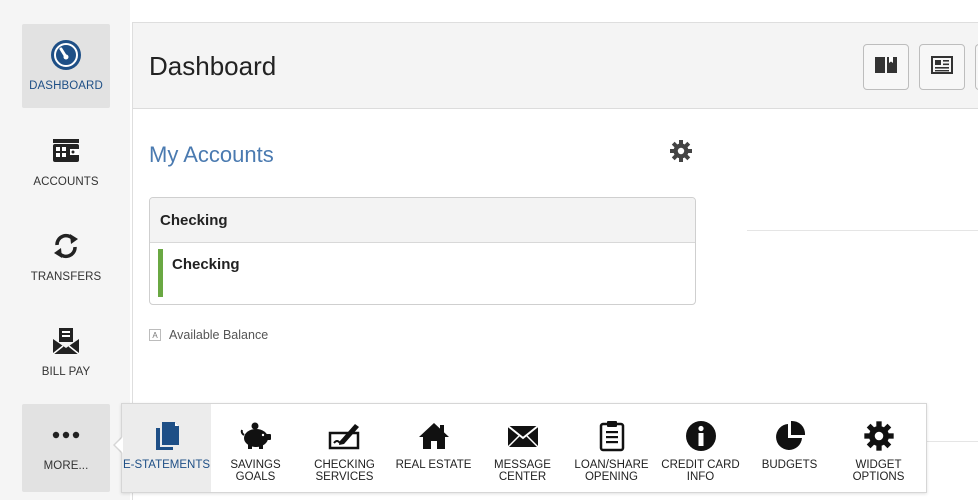  I want to click on more-item-loan-share-opening: LOAN/SHARE OPENING, so click(611, 448).